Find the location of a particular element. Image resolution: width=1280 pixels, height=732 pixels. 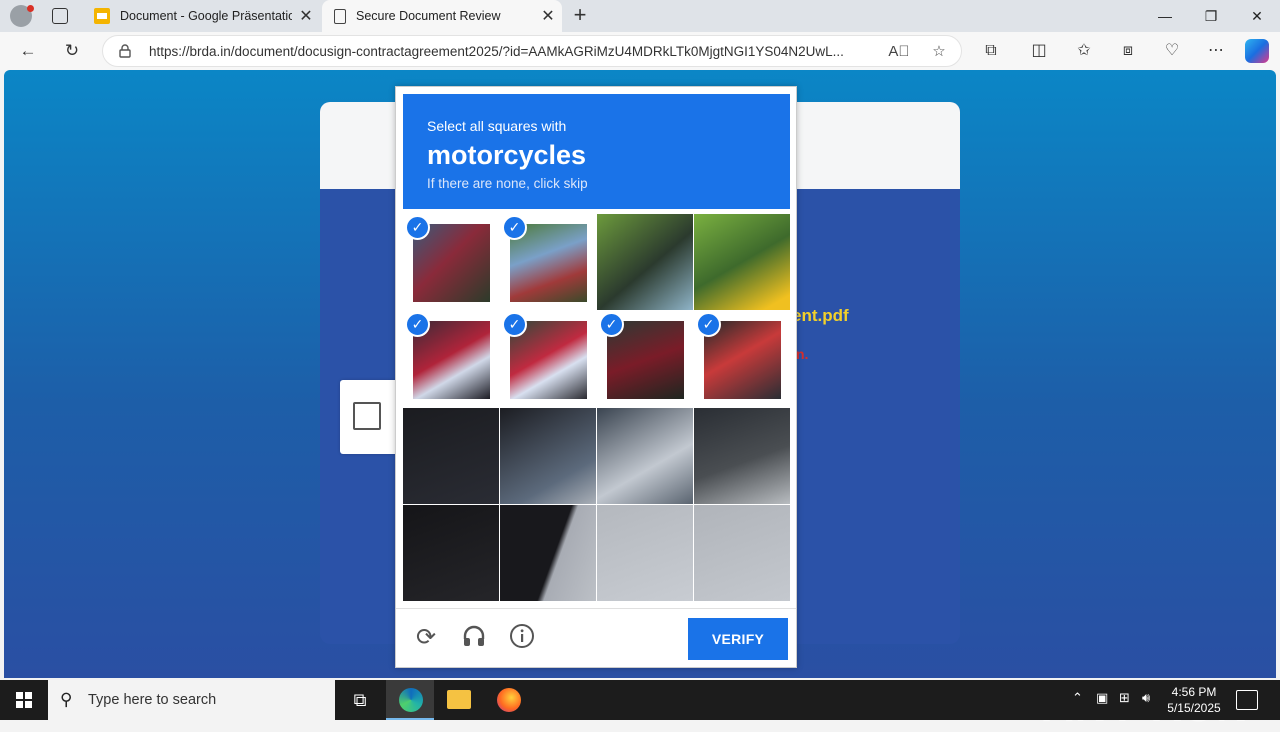

google-slides-icon is located at coordinates (102, 16).